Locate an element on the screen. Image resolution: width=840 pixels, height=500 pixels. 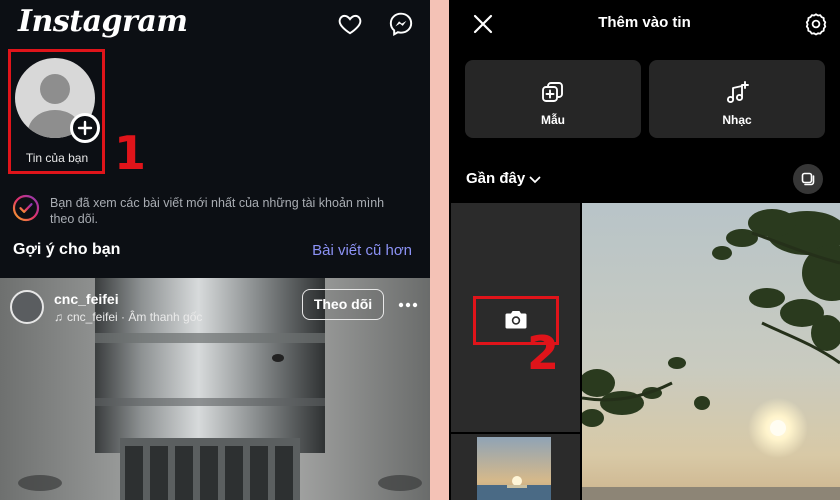
audio-label: cnc_feifei · Âm thanh gốc is located at coordinates (135, 317).